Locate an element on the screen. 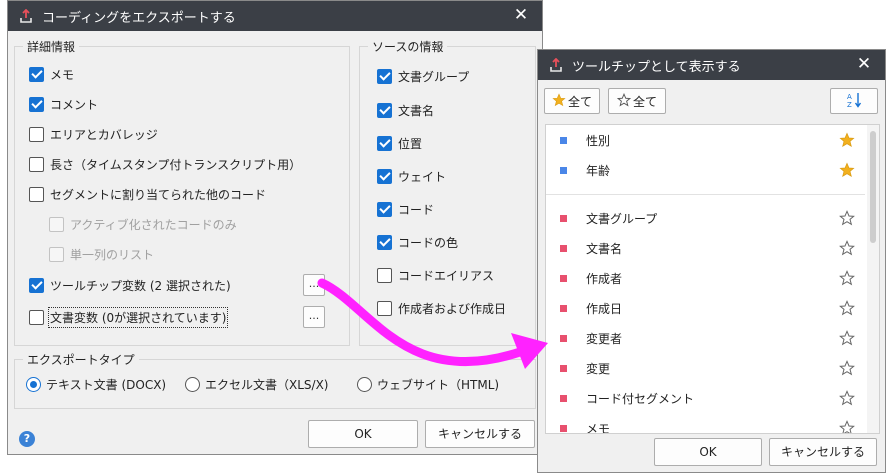 This screenshot has height=475, width=887. variable-row: 文書名 is located at coordinates (705, 248).